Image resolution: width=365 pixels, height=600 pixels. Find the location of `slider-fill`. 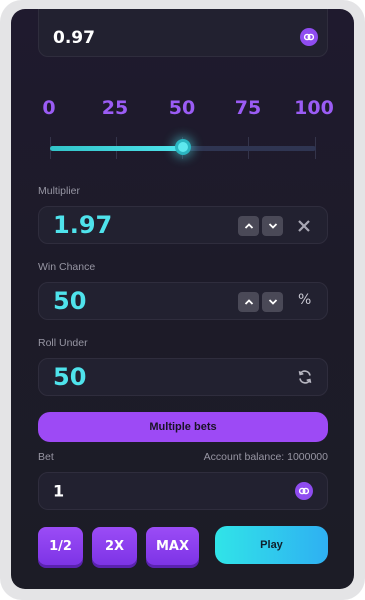

slider-fill is located at coordinates (116, 148).